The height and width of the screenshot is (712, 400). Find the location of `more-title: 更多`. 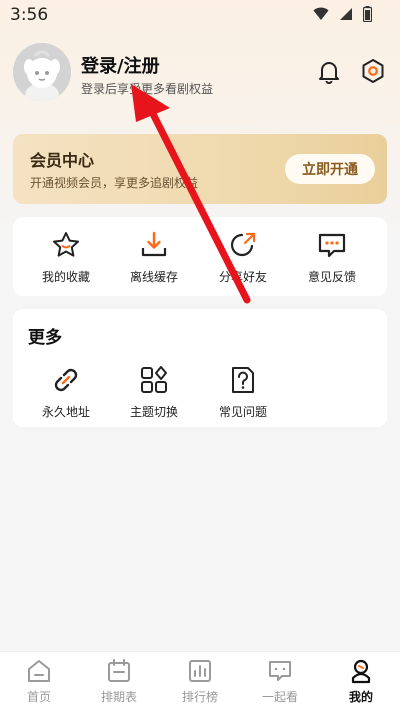

more-title: 更多 is located at coordinates (45, 338).